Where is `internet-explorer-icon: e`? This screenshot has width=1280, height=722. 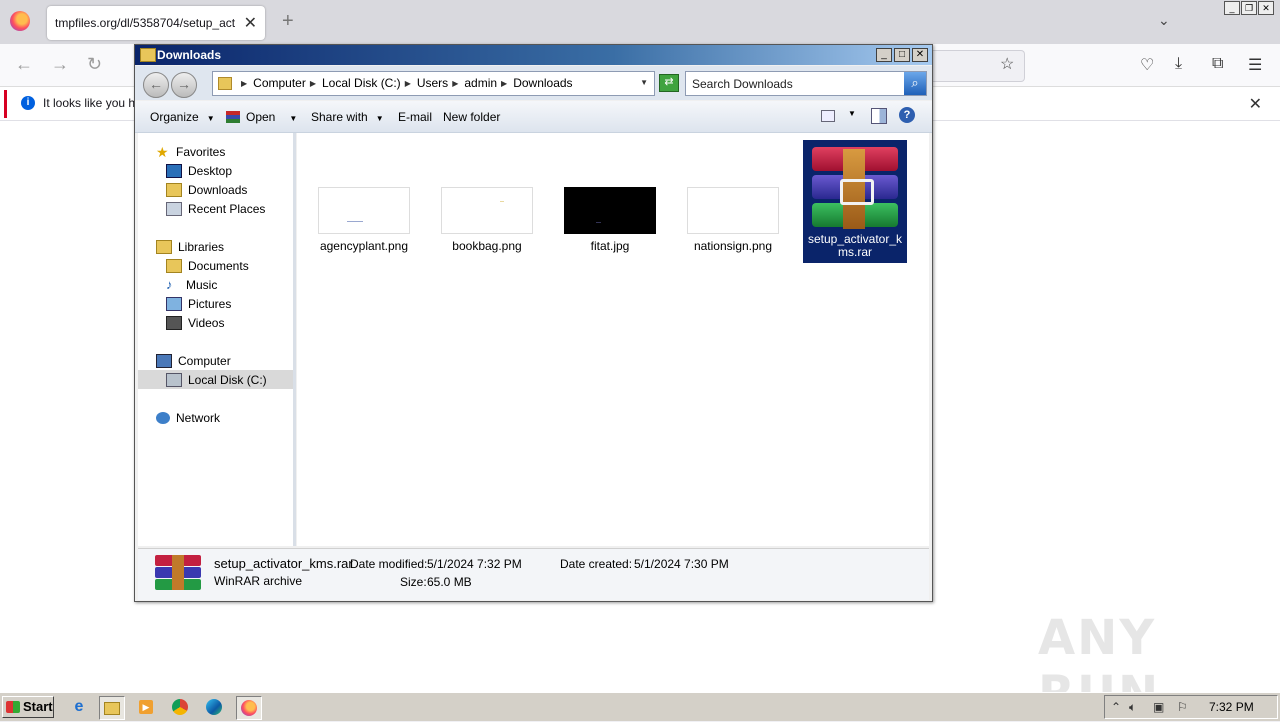
internet-explorer-icon: e is located at coordinates (79, 707).